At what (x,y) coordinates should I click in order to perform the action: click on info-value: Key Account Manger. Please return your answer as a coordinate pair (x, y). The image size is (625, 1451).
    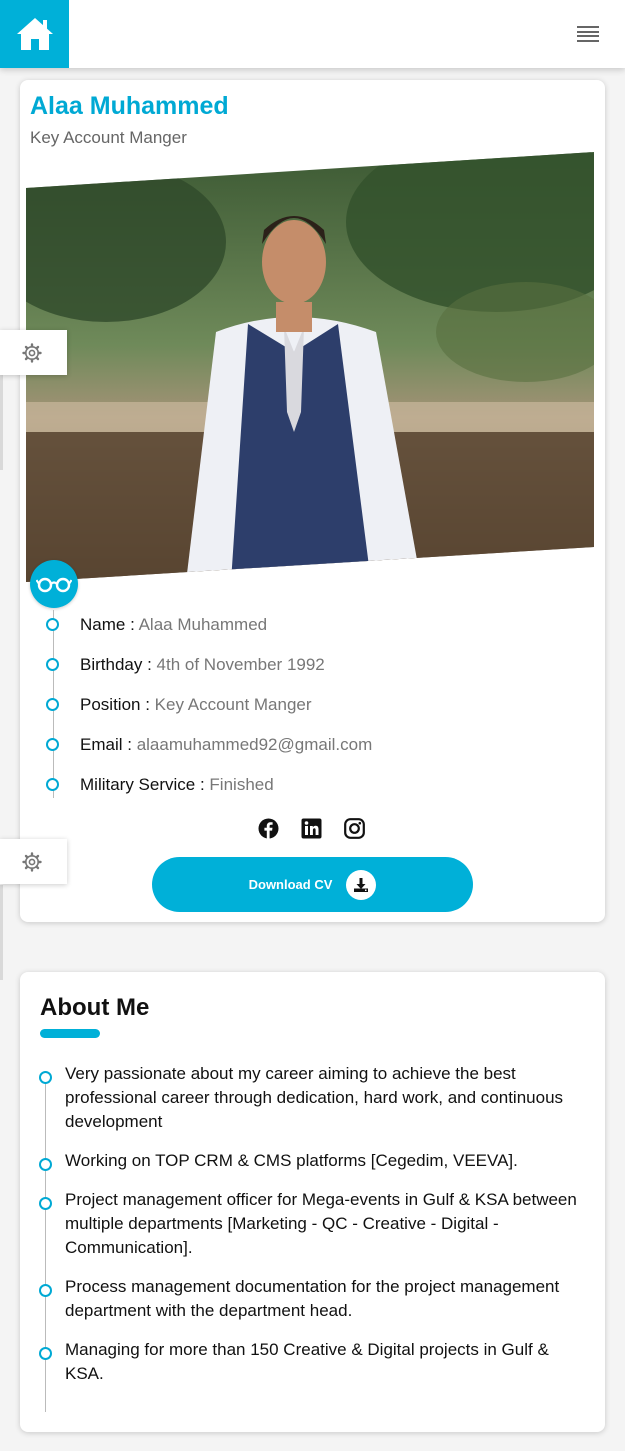
    Looking at the image, I should click on (233, 704).